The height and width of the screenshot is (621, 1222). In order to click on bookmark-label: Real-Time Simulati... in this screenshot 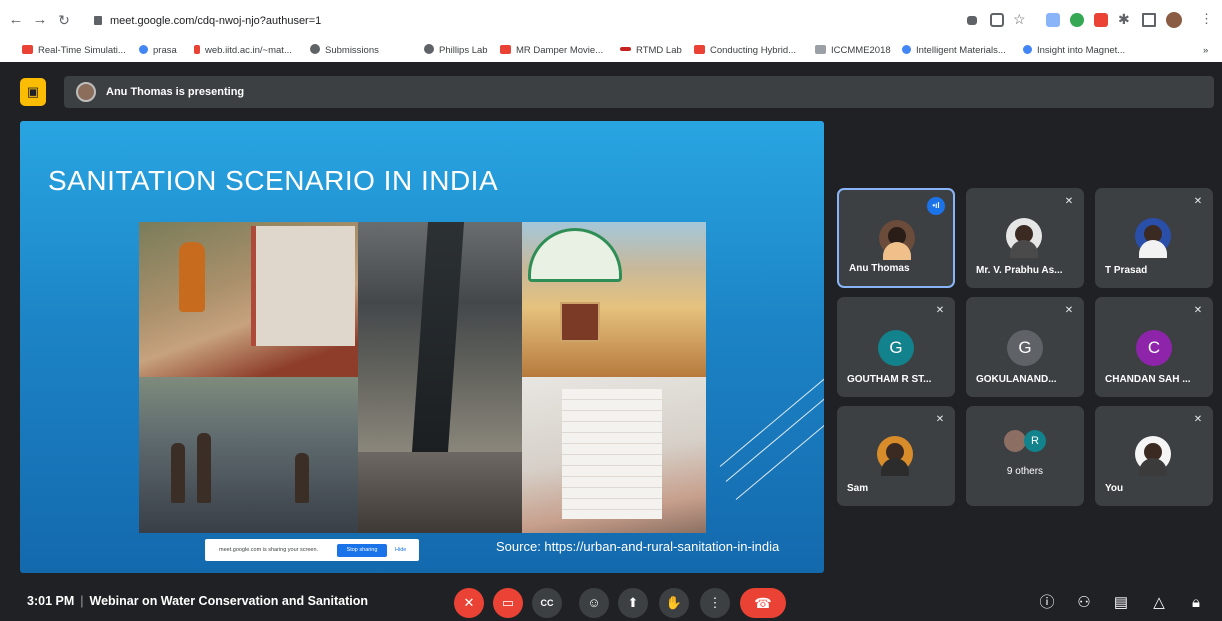, I will do `click(82, 50)`.